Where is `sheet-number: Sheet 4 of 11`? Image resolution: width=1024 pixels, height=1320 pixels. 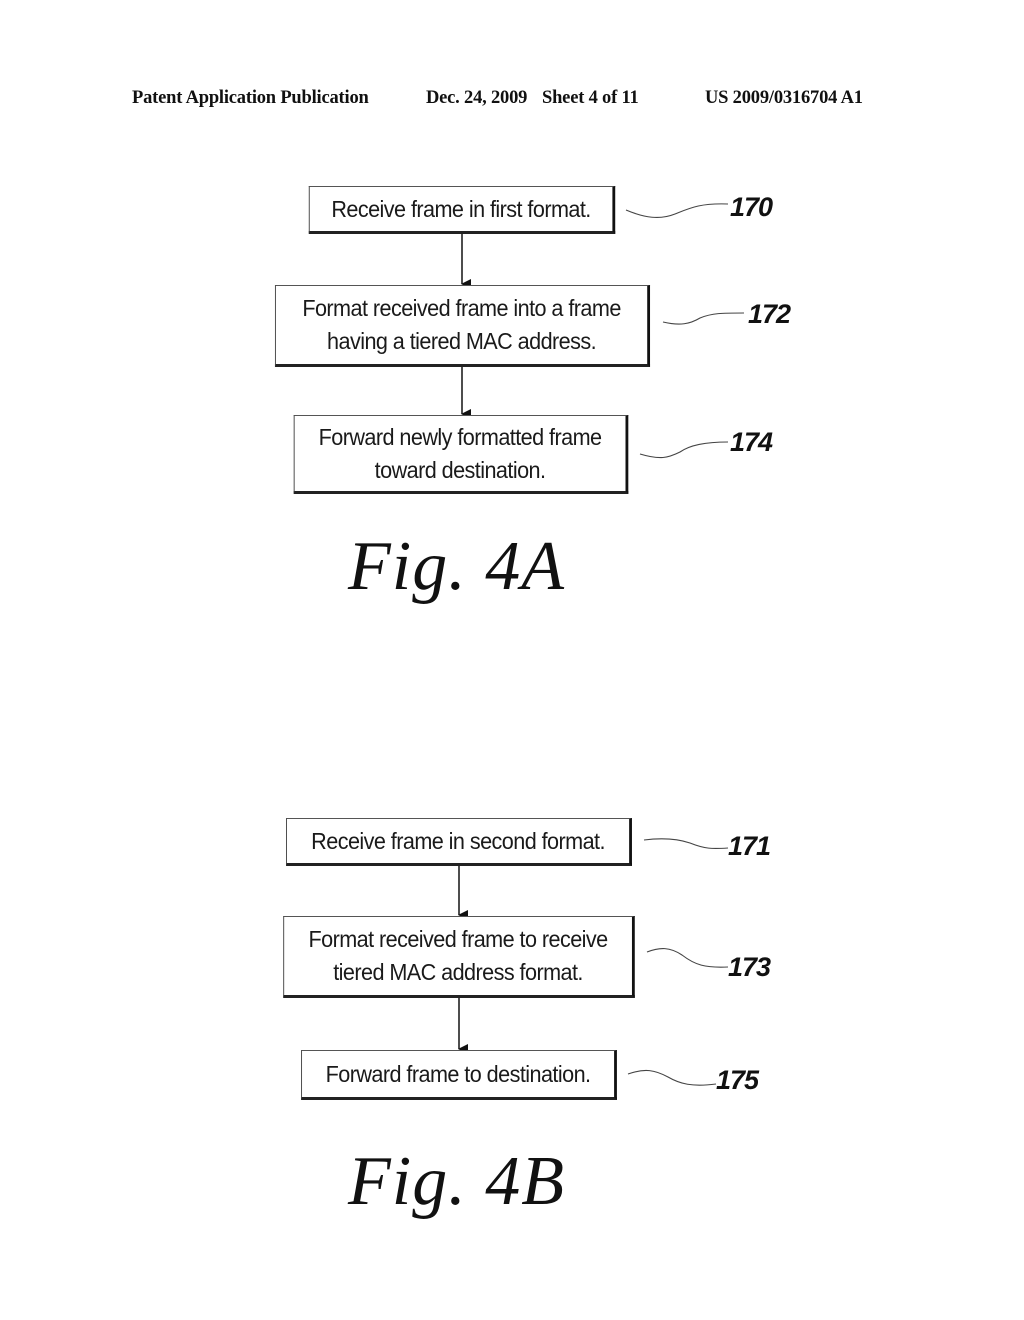
sheet-number: Sheet 4 of 11 is located at coordinates (590, 98).